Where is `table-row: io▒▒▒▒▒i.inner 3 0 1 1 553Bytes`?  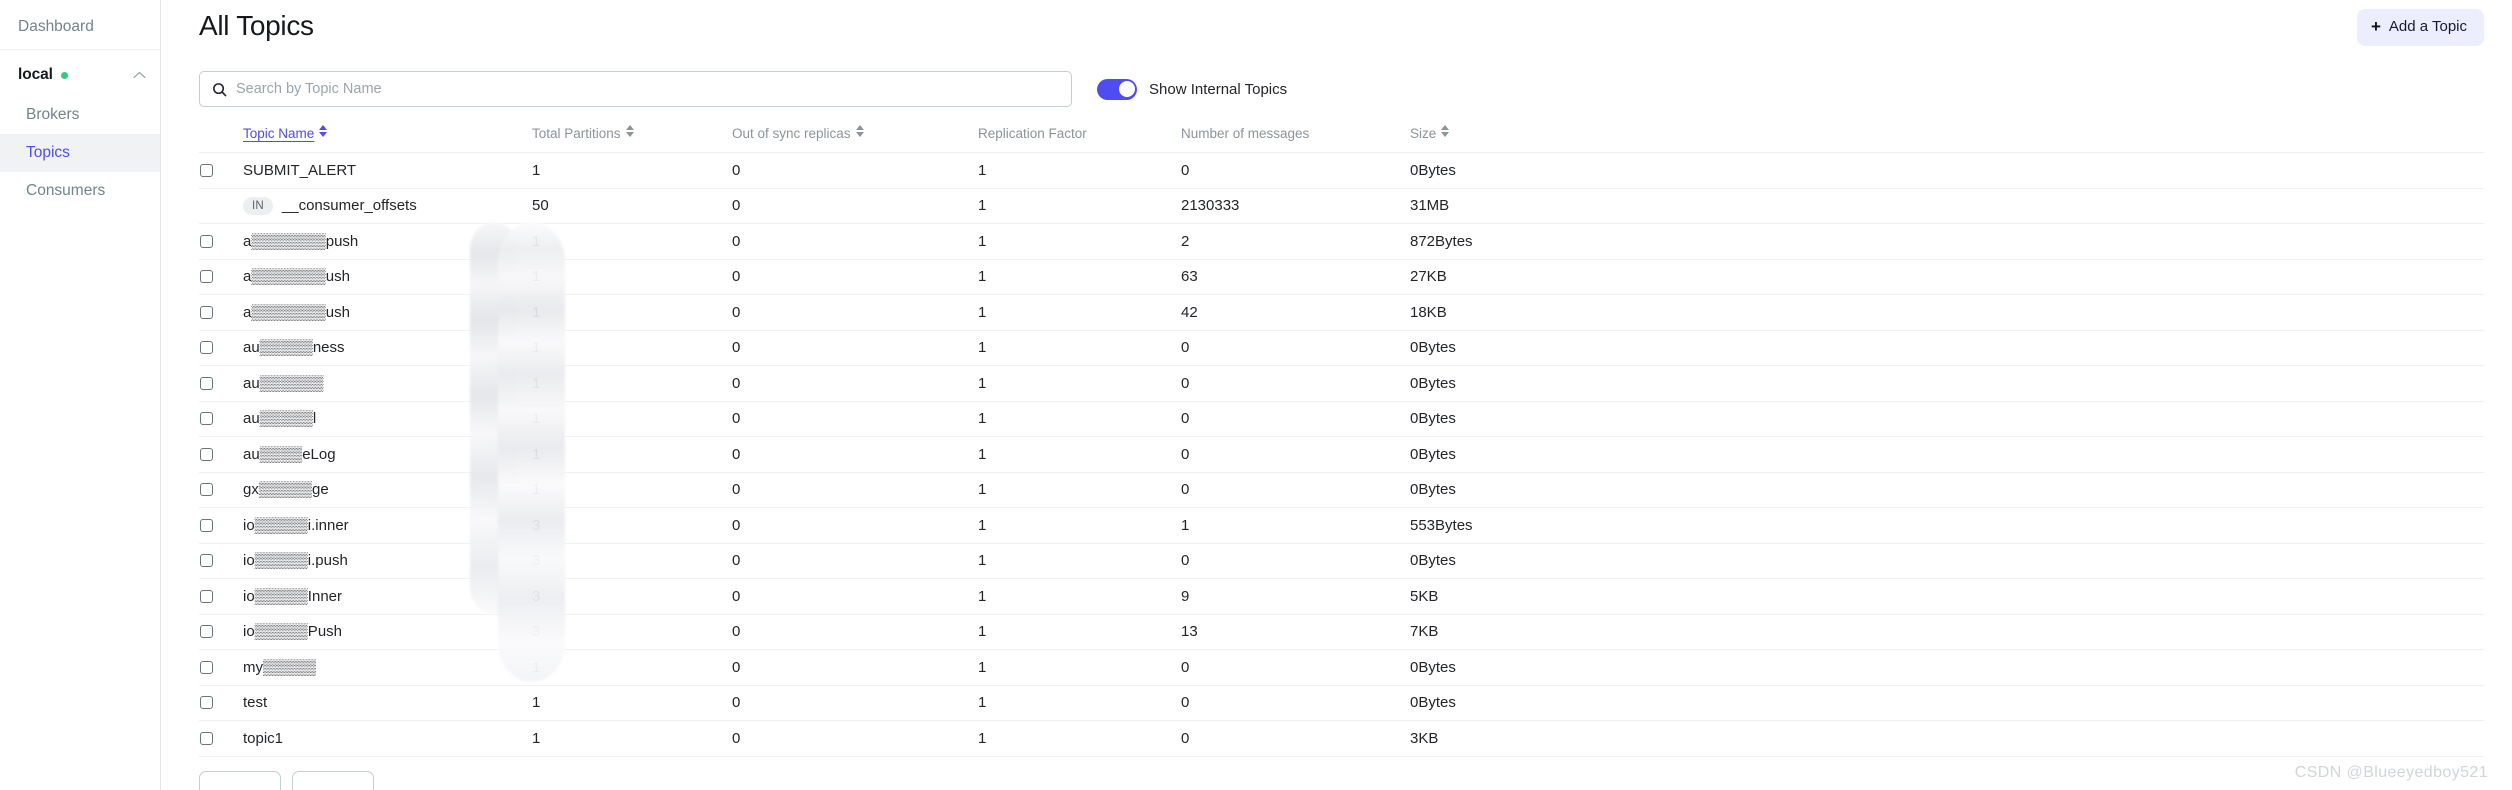 table-row: io▒▒▒▒▒i.inner 3 0 1 1 553Bytes is located at coordinates (1341, 525).